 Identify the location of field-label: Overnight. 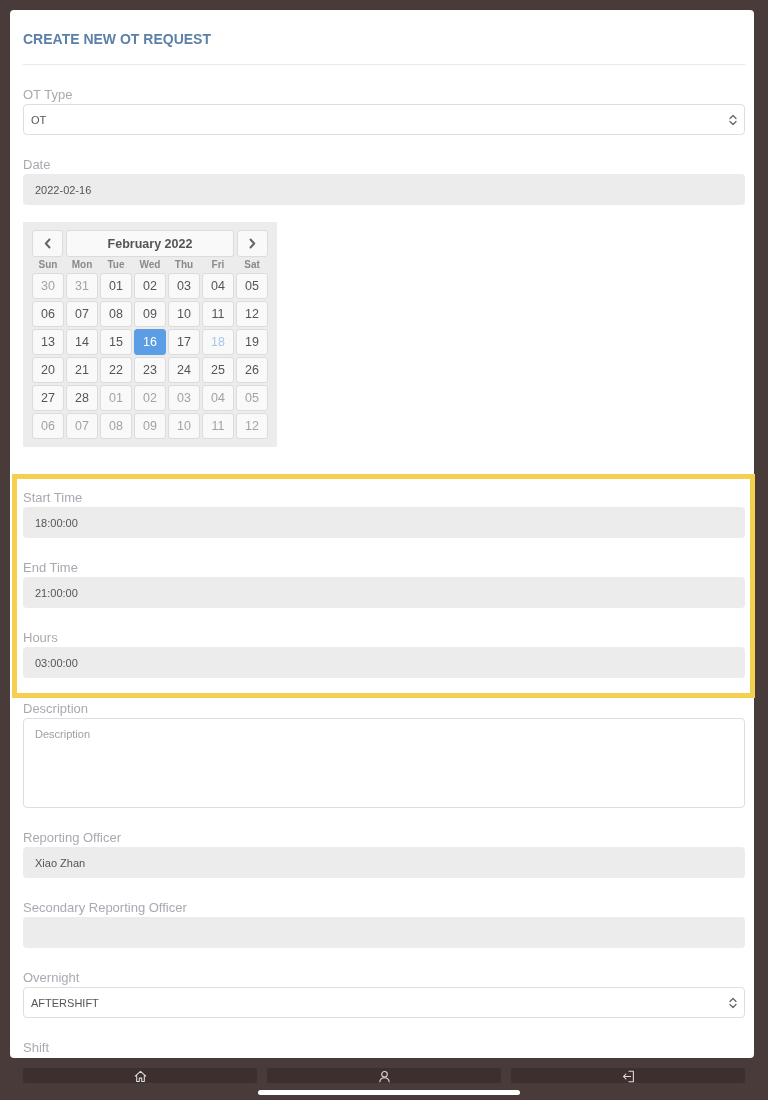
(52, 978).